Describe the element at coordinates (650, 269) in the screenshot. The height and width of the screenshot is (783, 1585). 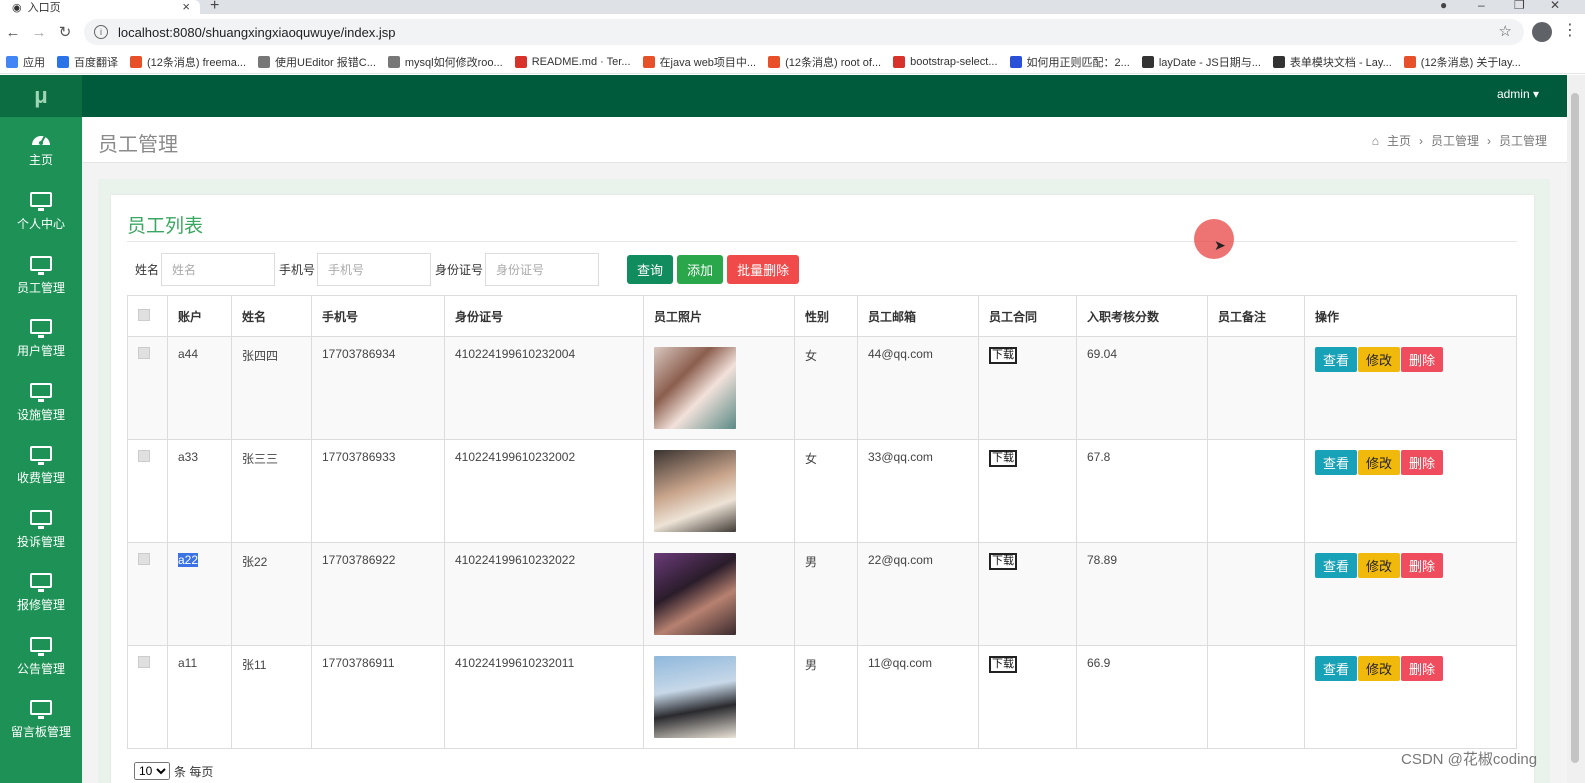
I see `query-button: 查询` at that location.